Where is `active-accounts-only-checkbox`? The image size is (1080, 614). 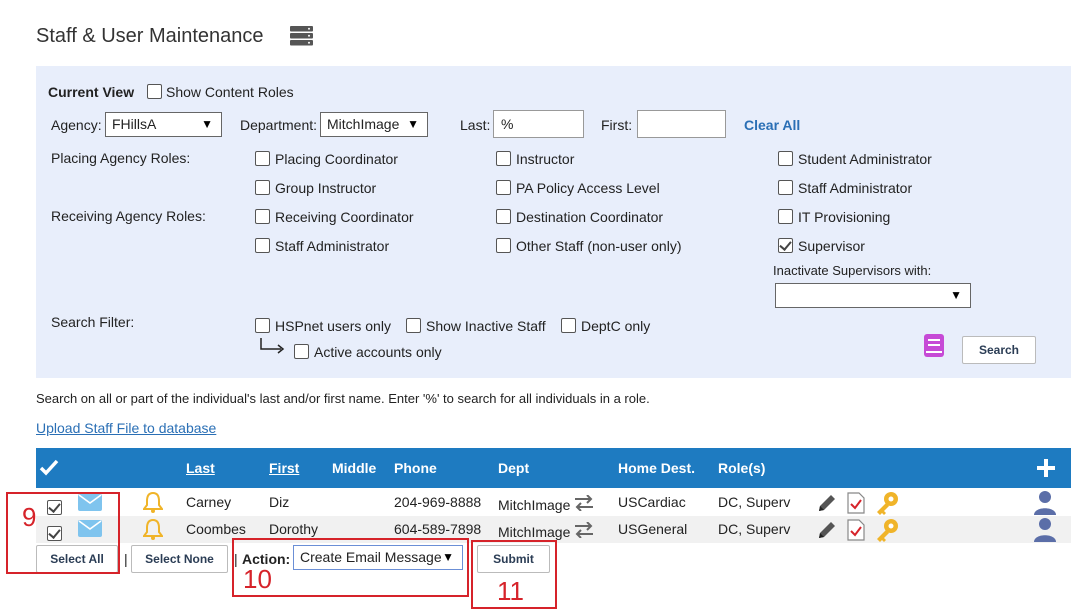 active-accounts-only-checkbox is located at coordinates (301, 351).